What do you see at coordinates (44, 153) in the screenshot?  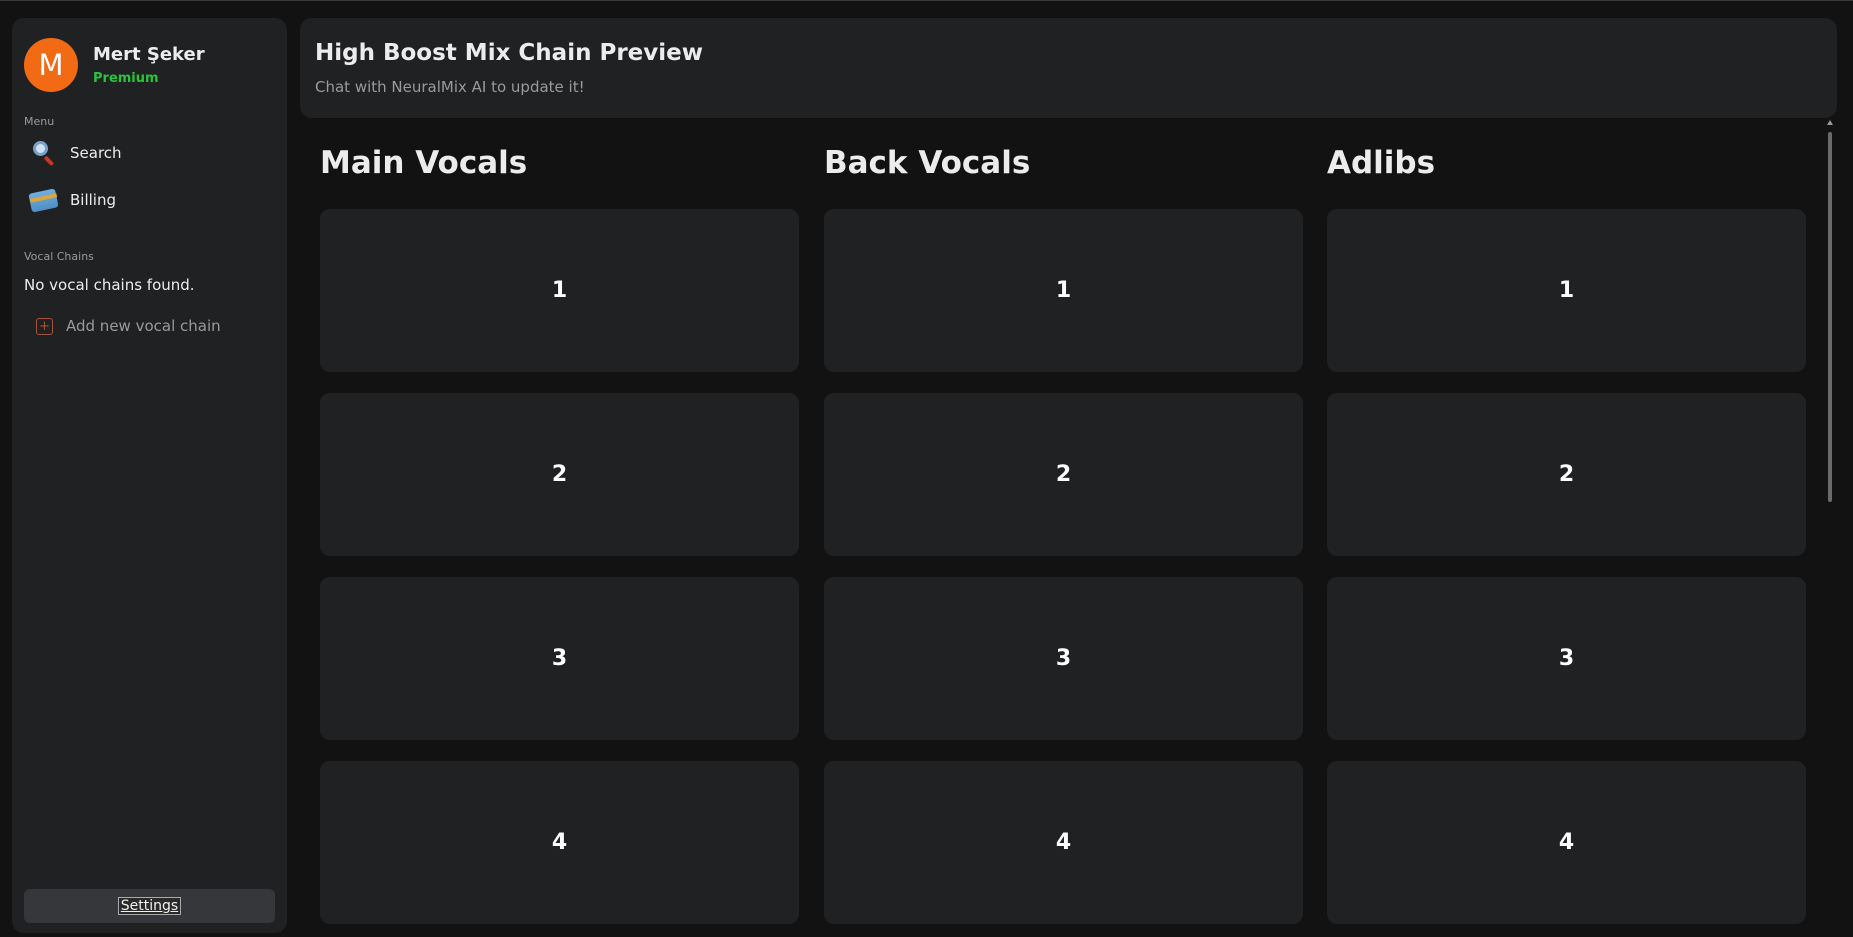 I see `search-icon` at bounding box center [44, 153].